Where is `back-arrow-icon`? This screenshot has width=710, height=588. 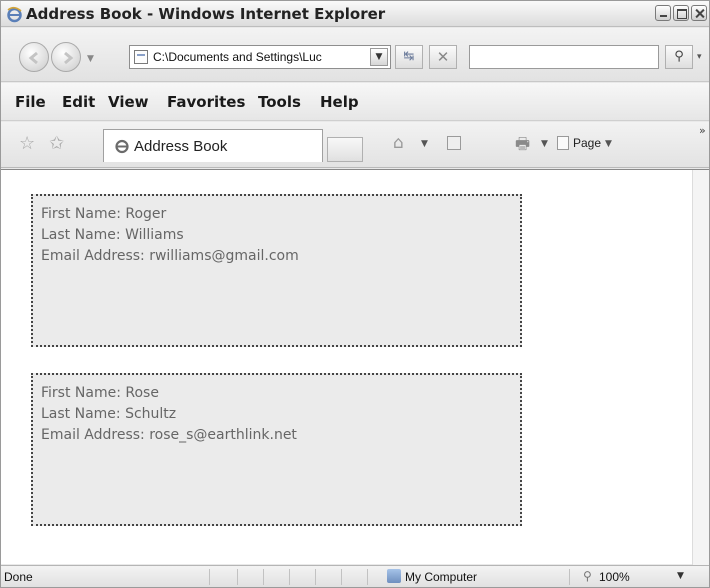
back-arrow-icon is located at coordinates (33, 58).